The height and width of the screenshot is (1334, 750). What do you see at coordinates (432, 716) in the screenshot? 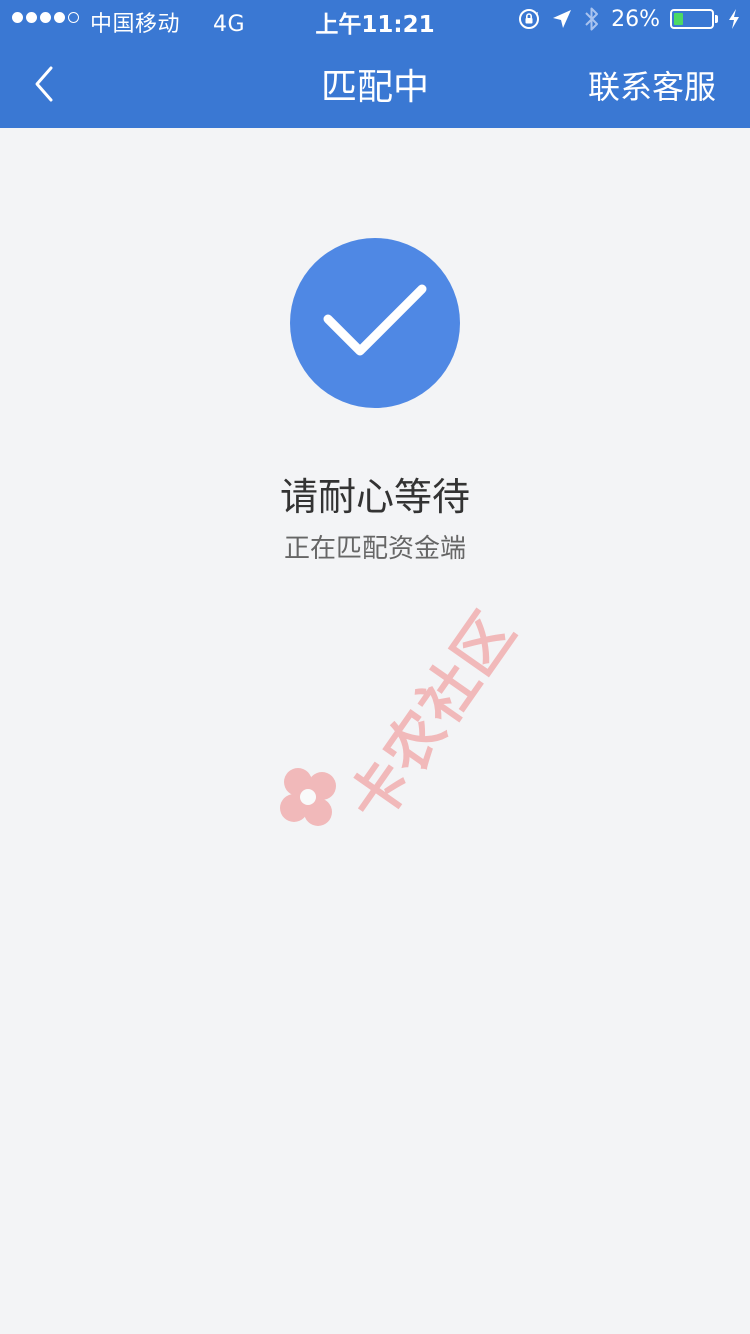
I see `watermark-text: 卡农社区` at bounding box center [432, 716].